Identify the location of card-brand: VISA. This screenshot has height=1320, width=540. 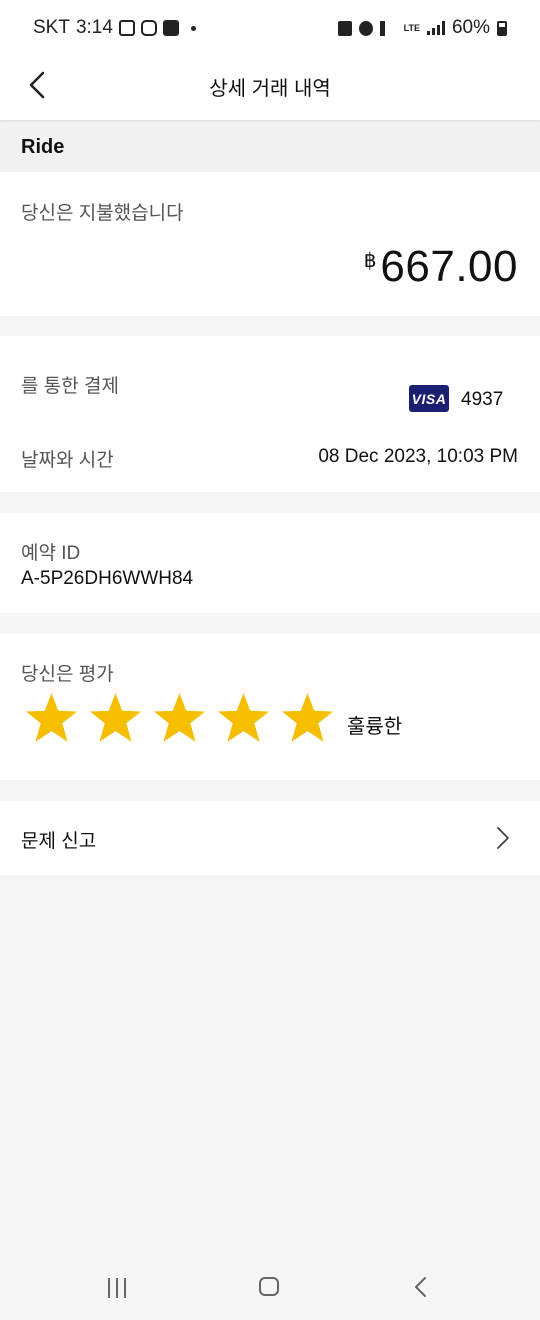
(429, 398).